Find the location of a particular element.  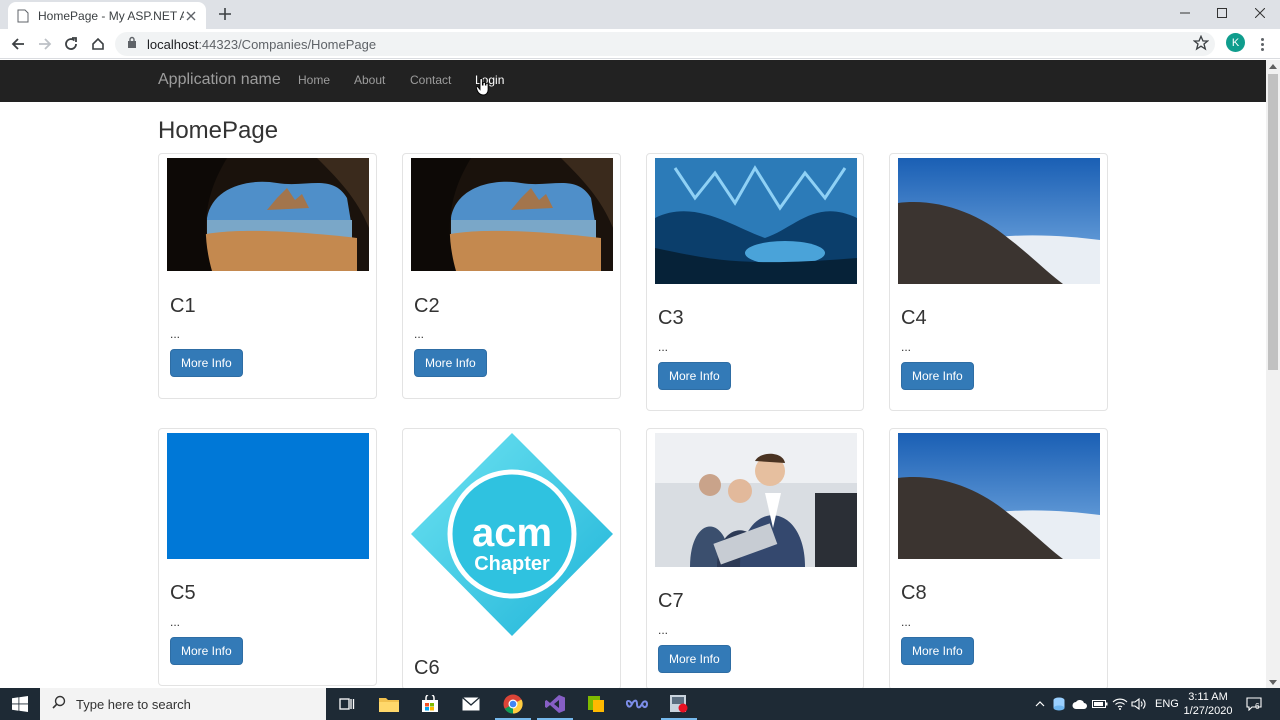

scroll-up-icon is located at coordinates (1273, 66).